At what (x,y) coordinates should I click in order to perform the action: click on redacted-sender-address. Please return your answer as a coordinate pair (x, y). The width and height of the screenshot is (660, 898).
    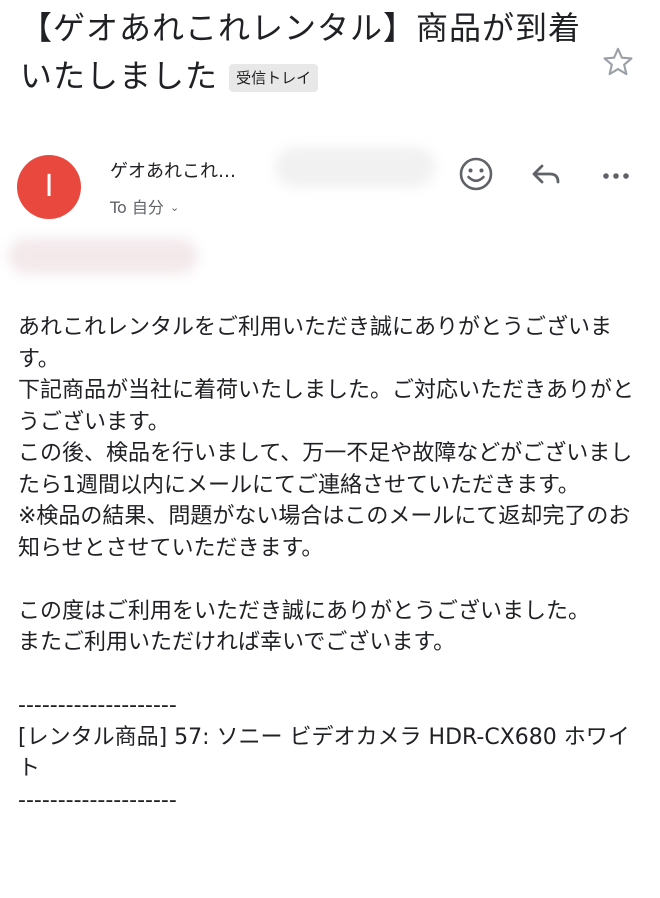
    Looking at the image, I should click on (355, 167).